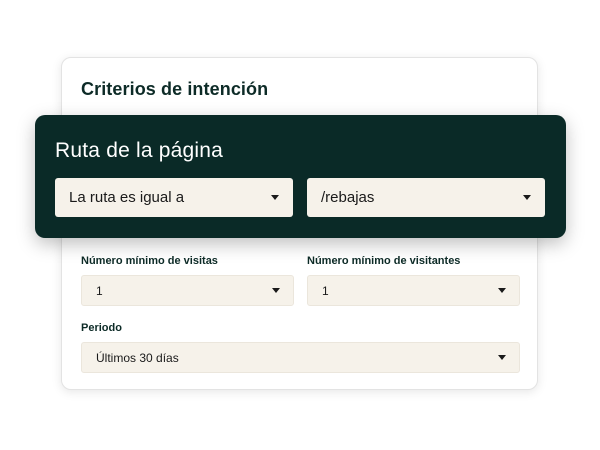  Describe the element at coordinates (175, 89) in the screenshot. I see `card-title: Criterios de intención` at that location.